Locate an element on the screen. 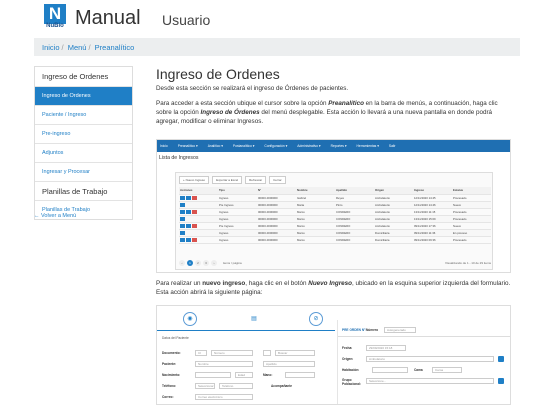 This screenshot has height=405, width=540. birth-date-input is located at coordinates (213, 375).